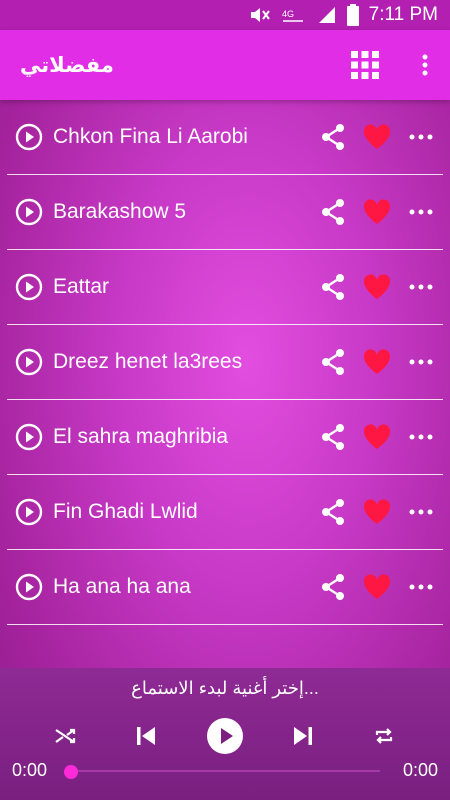 Image resolution: width=450 pixels, height=800 pixels. Describe the element at coordinates (403, 14) in the screenshot. I see `status-time: 7:11 PM` at that location.